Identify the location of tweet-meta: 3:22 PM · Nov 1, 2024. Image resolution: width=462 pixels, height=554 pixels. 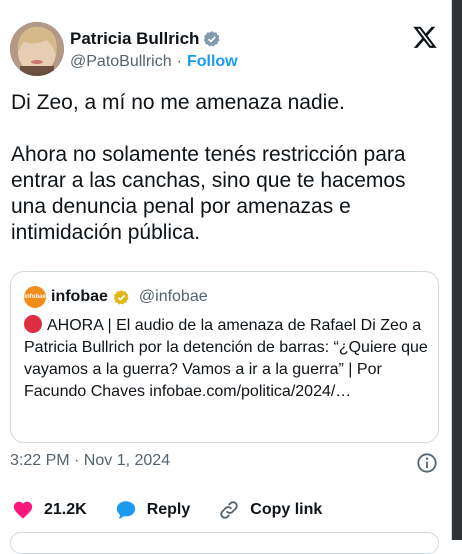
(224, 464).